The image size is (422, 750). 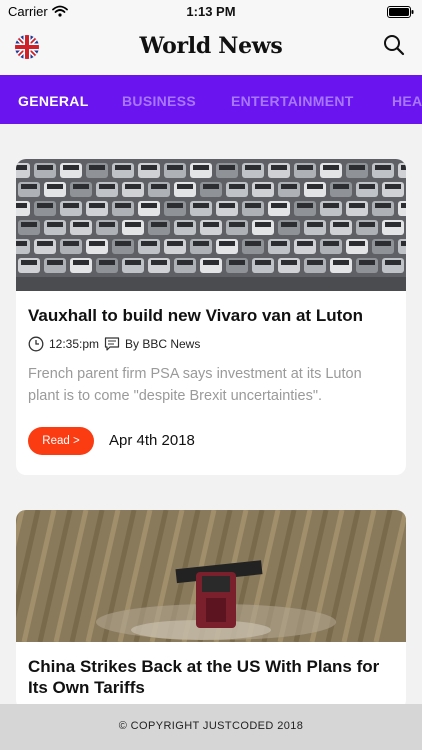 I want to click on footer: © COPYRIGHT JUSTCODED 2018, so click(x=211, y=727).